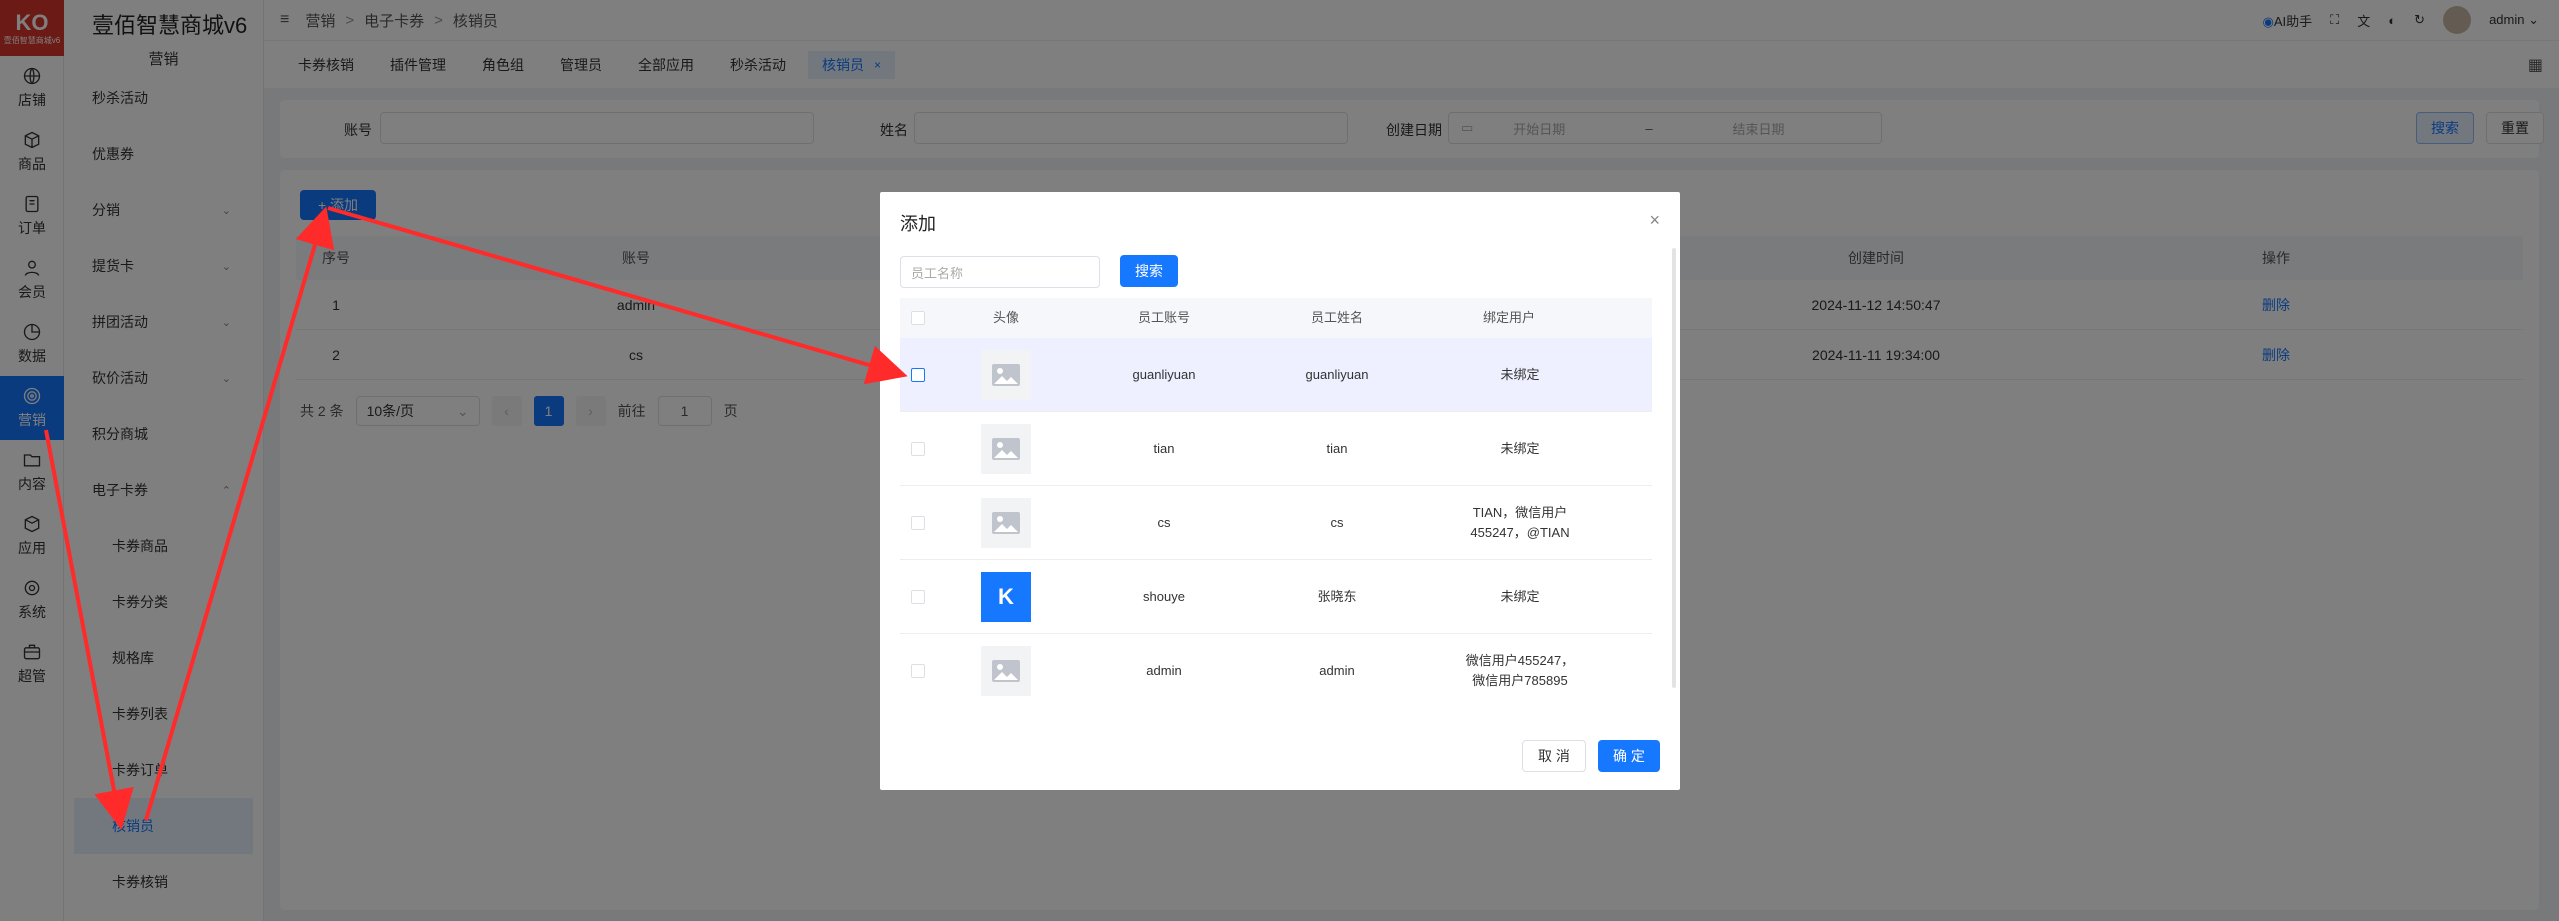 The height and width of the screenshot is (921, 2559). What do you see at coordinates (1629, 756) in the screenshot?
I see `confirm-button: 确 定` at bounding box center [1629, 756].